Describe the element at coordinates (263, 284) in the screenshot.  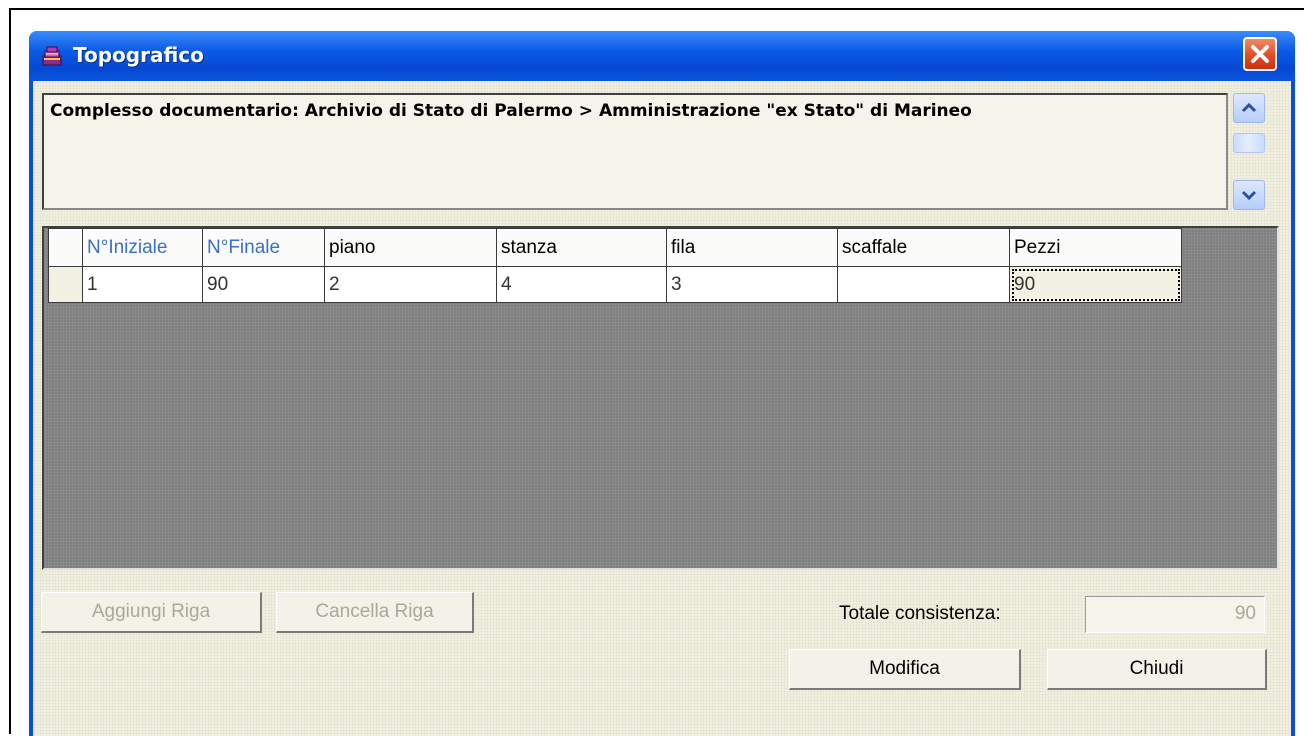
I see `cell-n-finale: 90` at that location.